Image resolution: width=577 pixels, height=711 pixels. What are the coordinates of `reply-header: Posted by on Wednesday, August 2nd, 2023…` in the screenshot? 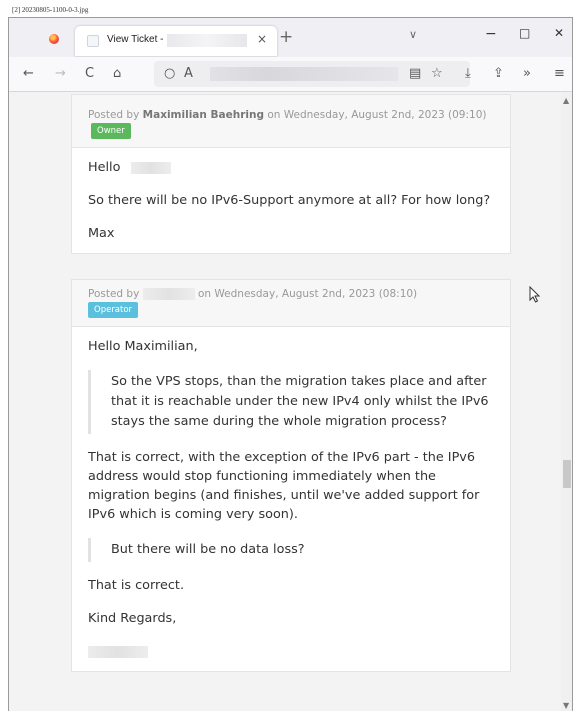 It's located at (291, 303).